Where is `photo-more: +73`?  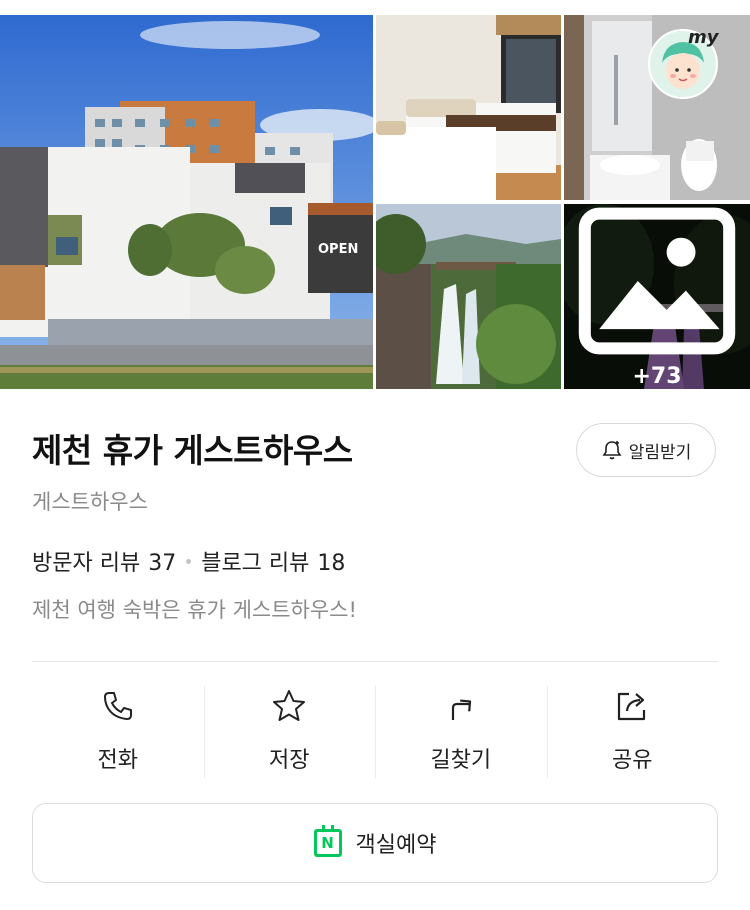
photo-more: +73 is located at coordinates (657, 296).